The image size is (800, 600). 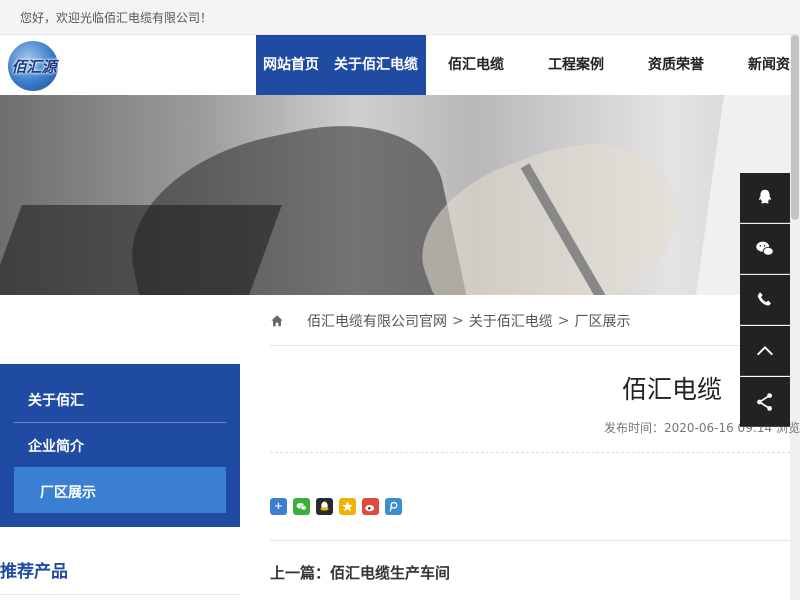 I want to click on weibo-icon, so click(x=370, y=506).